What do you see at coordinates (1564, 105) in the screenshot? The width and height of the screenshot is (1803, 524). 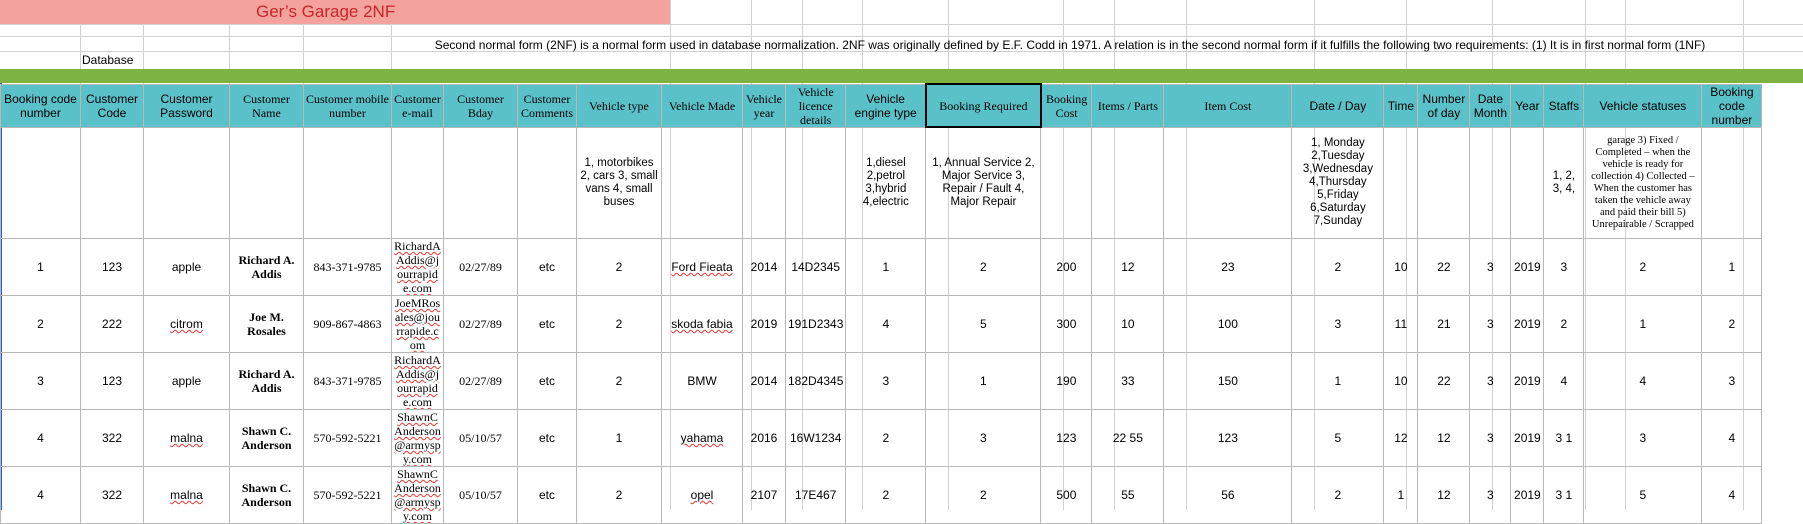 I see `header-cell: Staffs` at bounding box center [1564, 105].